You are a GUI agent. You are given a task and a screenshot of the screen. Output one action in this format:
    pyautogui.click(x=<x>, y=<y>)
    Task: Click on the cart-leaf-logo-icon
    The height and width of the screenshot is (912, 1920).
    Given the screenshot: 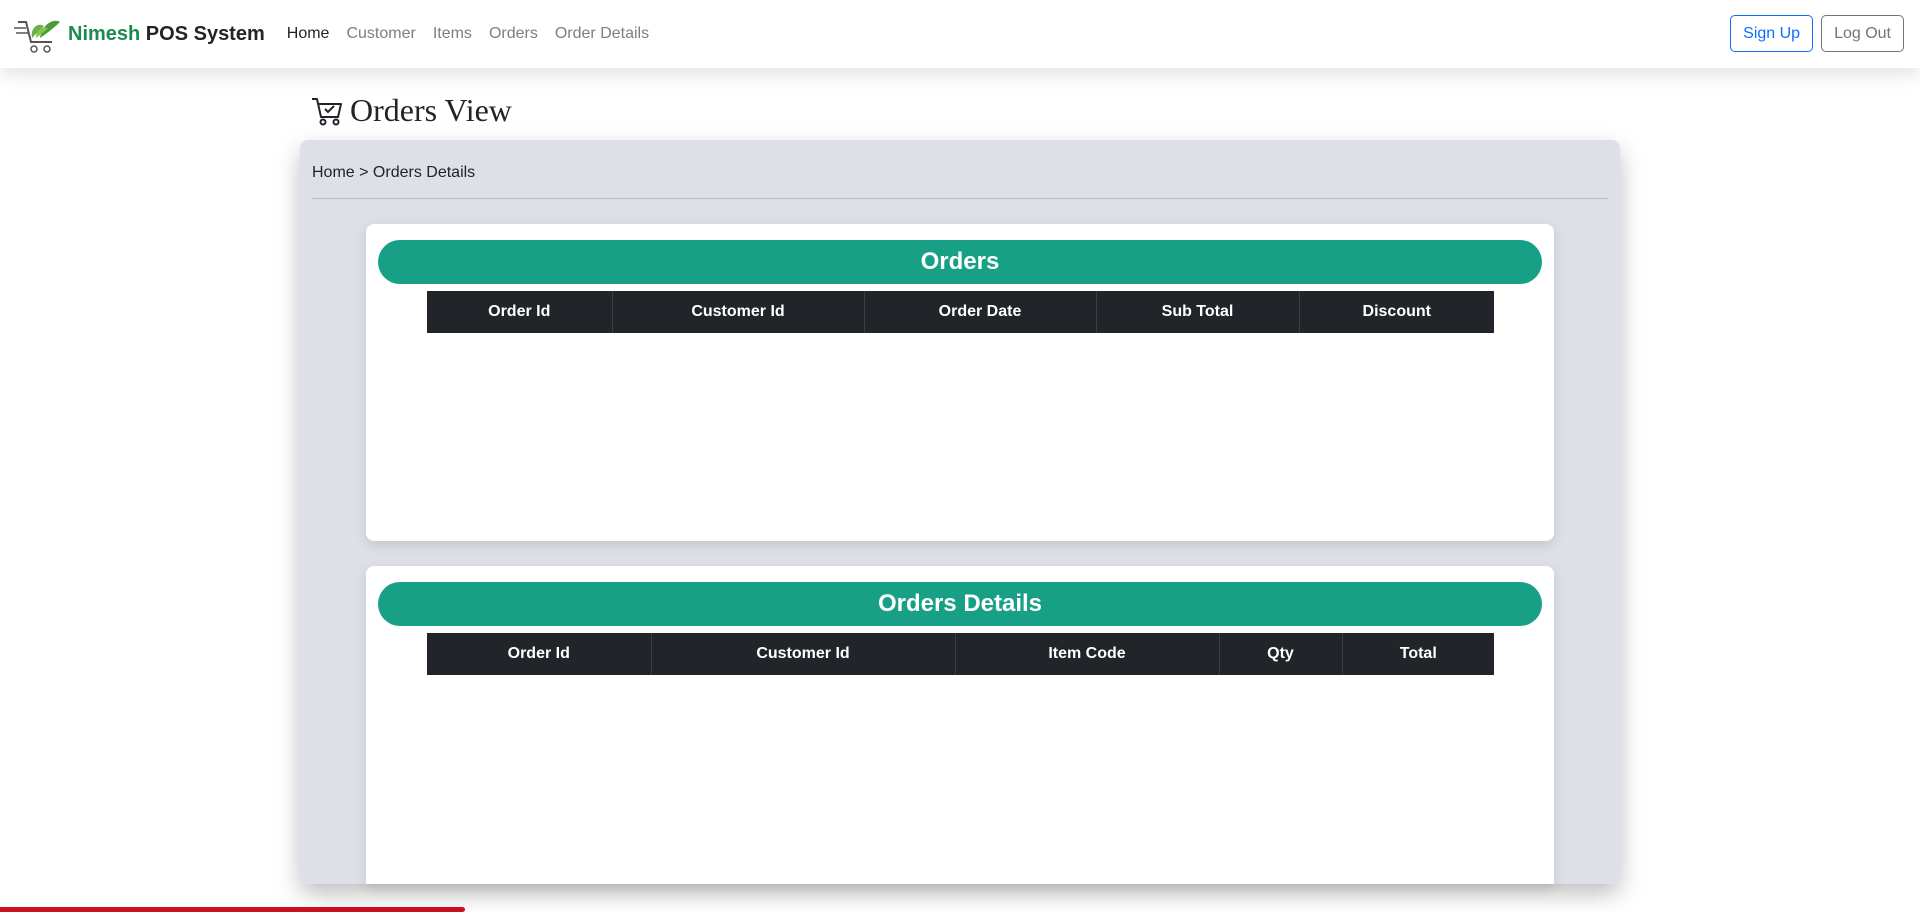 What is the action you would take?
    pyautogui.click(x=37, y=36)
    